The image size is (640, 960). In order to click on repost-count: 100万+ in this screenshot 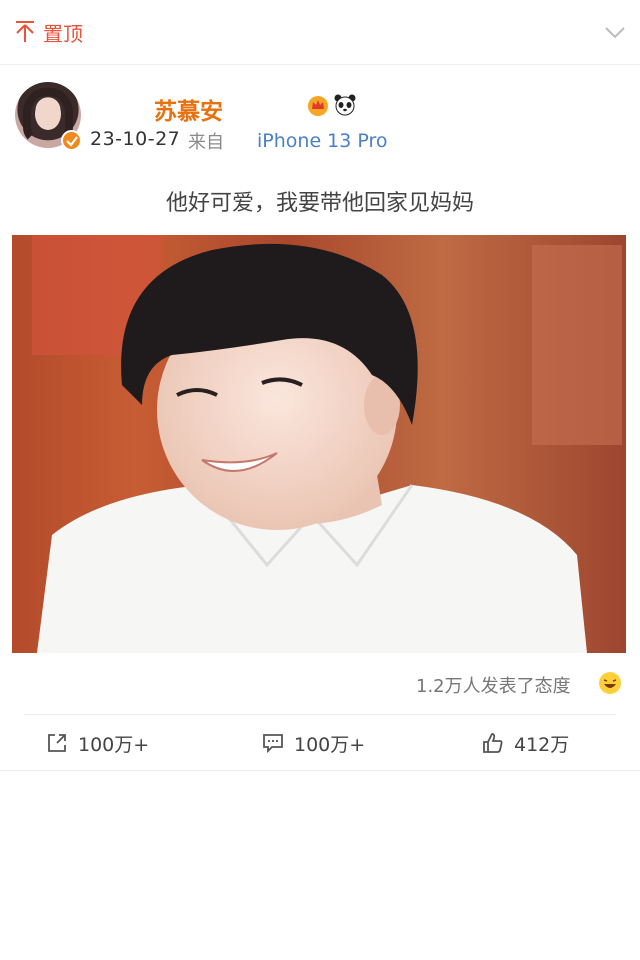, I will do `click(114, 745)`.